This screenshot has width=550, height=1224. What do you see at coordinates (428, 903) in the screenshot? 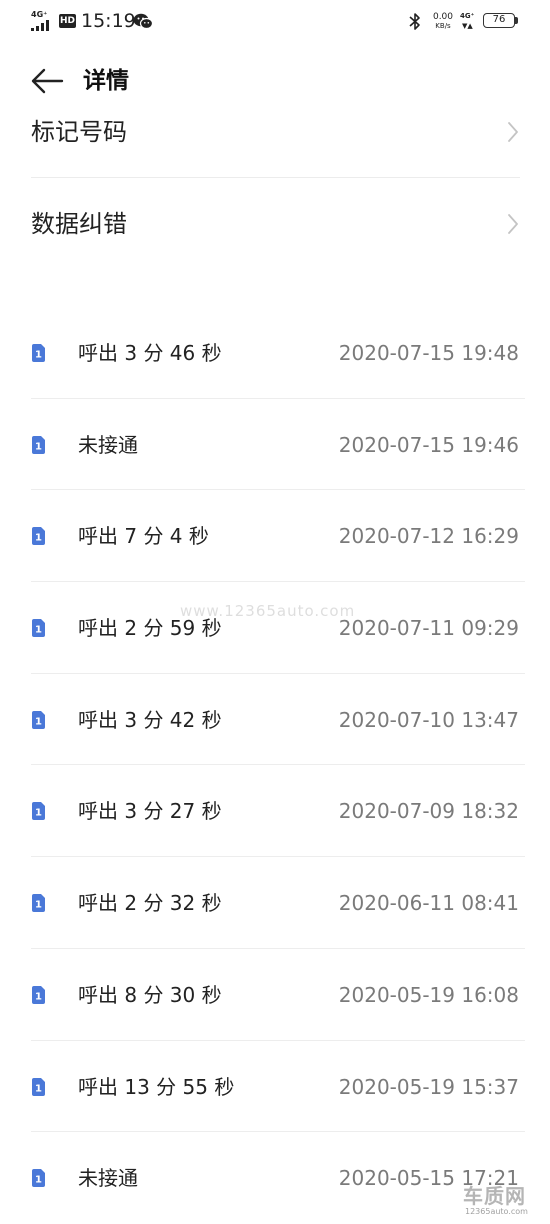
I see `call-timestamp: 2020-06-11 08:41` at bounding box center [428, 903].